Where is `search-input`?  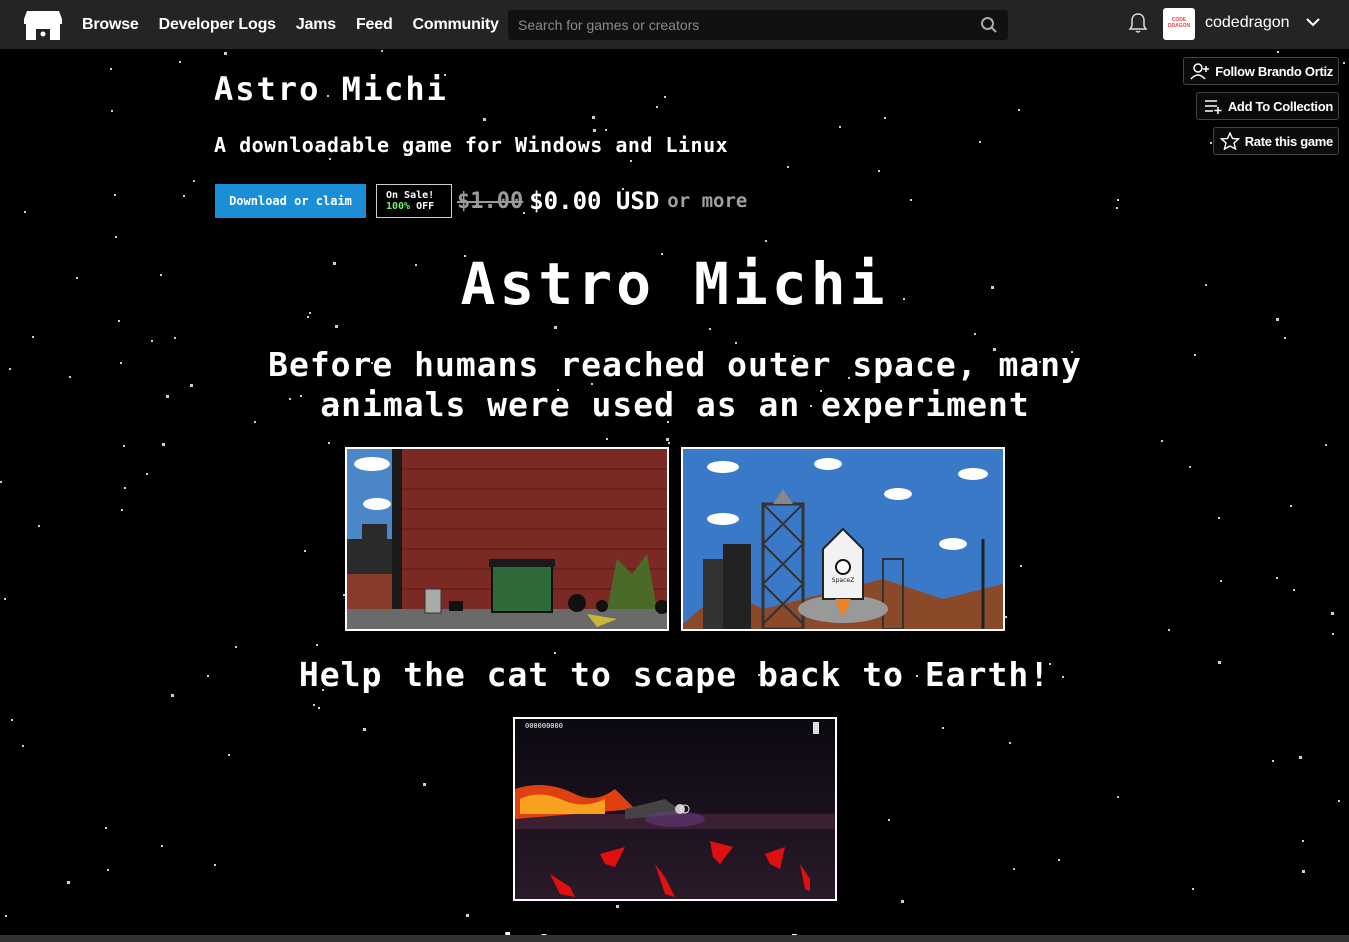 search-input is located at coordinates (739, 25).